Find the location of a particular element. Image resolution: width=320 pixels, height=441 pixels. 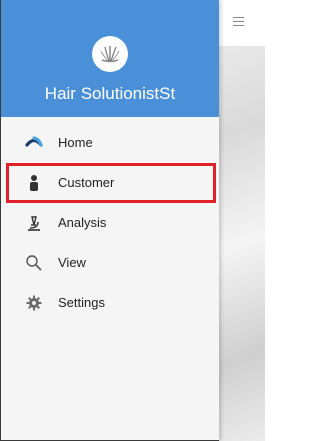

main-content-area is located at coordinates (242, 220).